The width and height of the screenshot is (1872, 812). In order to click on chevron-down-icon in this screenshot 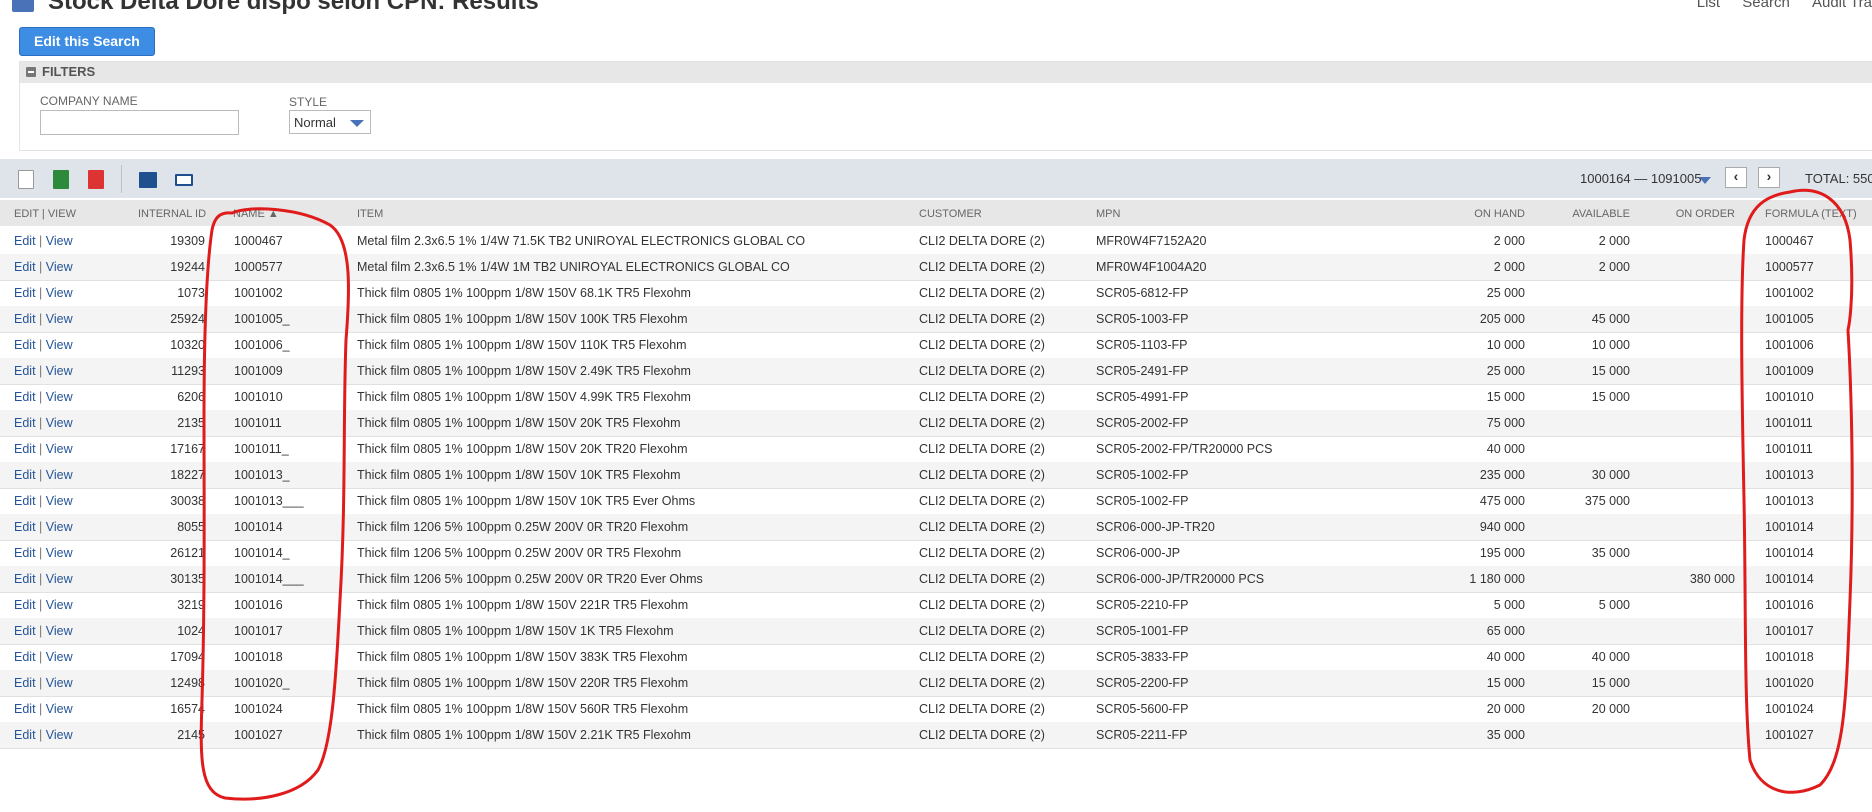, I will do `click(1705, 180)`.